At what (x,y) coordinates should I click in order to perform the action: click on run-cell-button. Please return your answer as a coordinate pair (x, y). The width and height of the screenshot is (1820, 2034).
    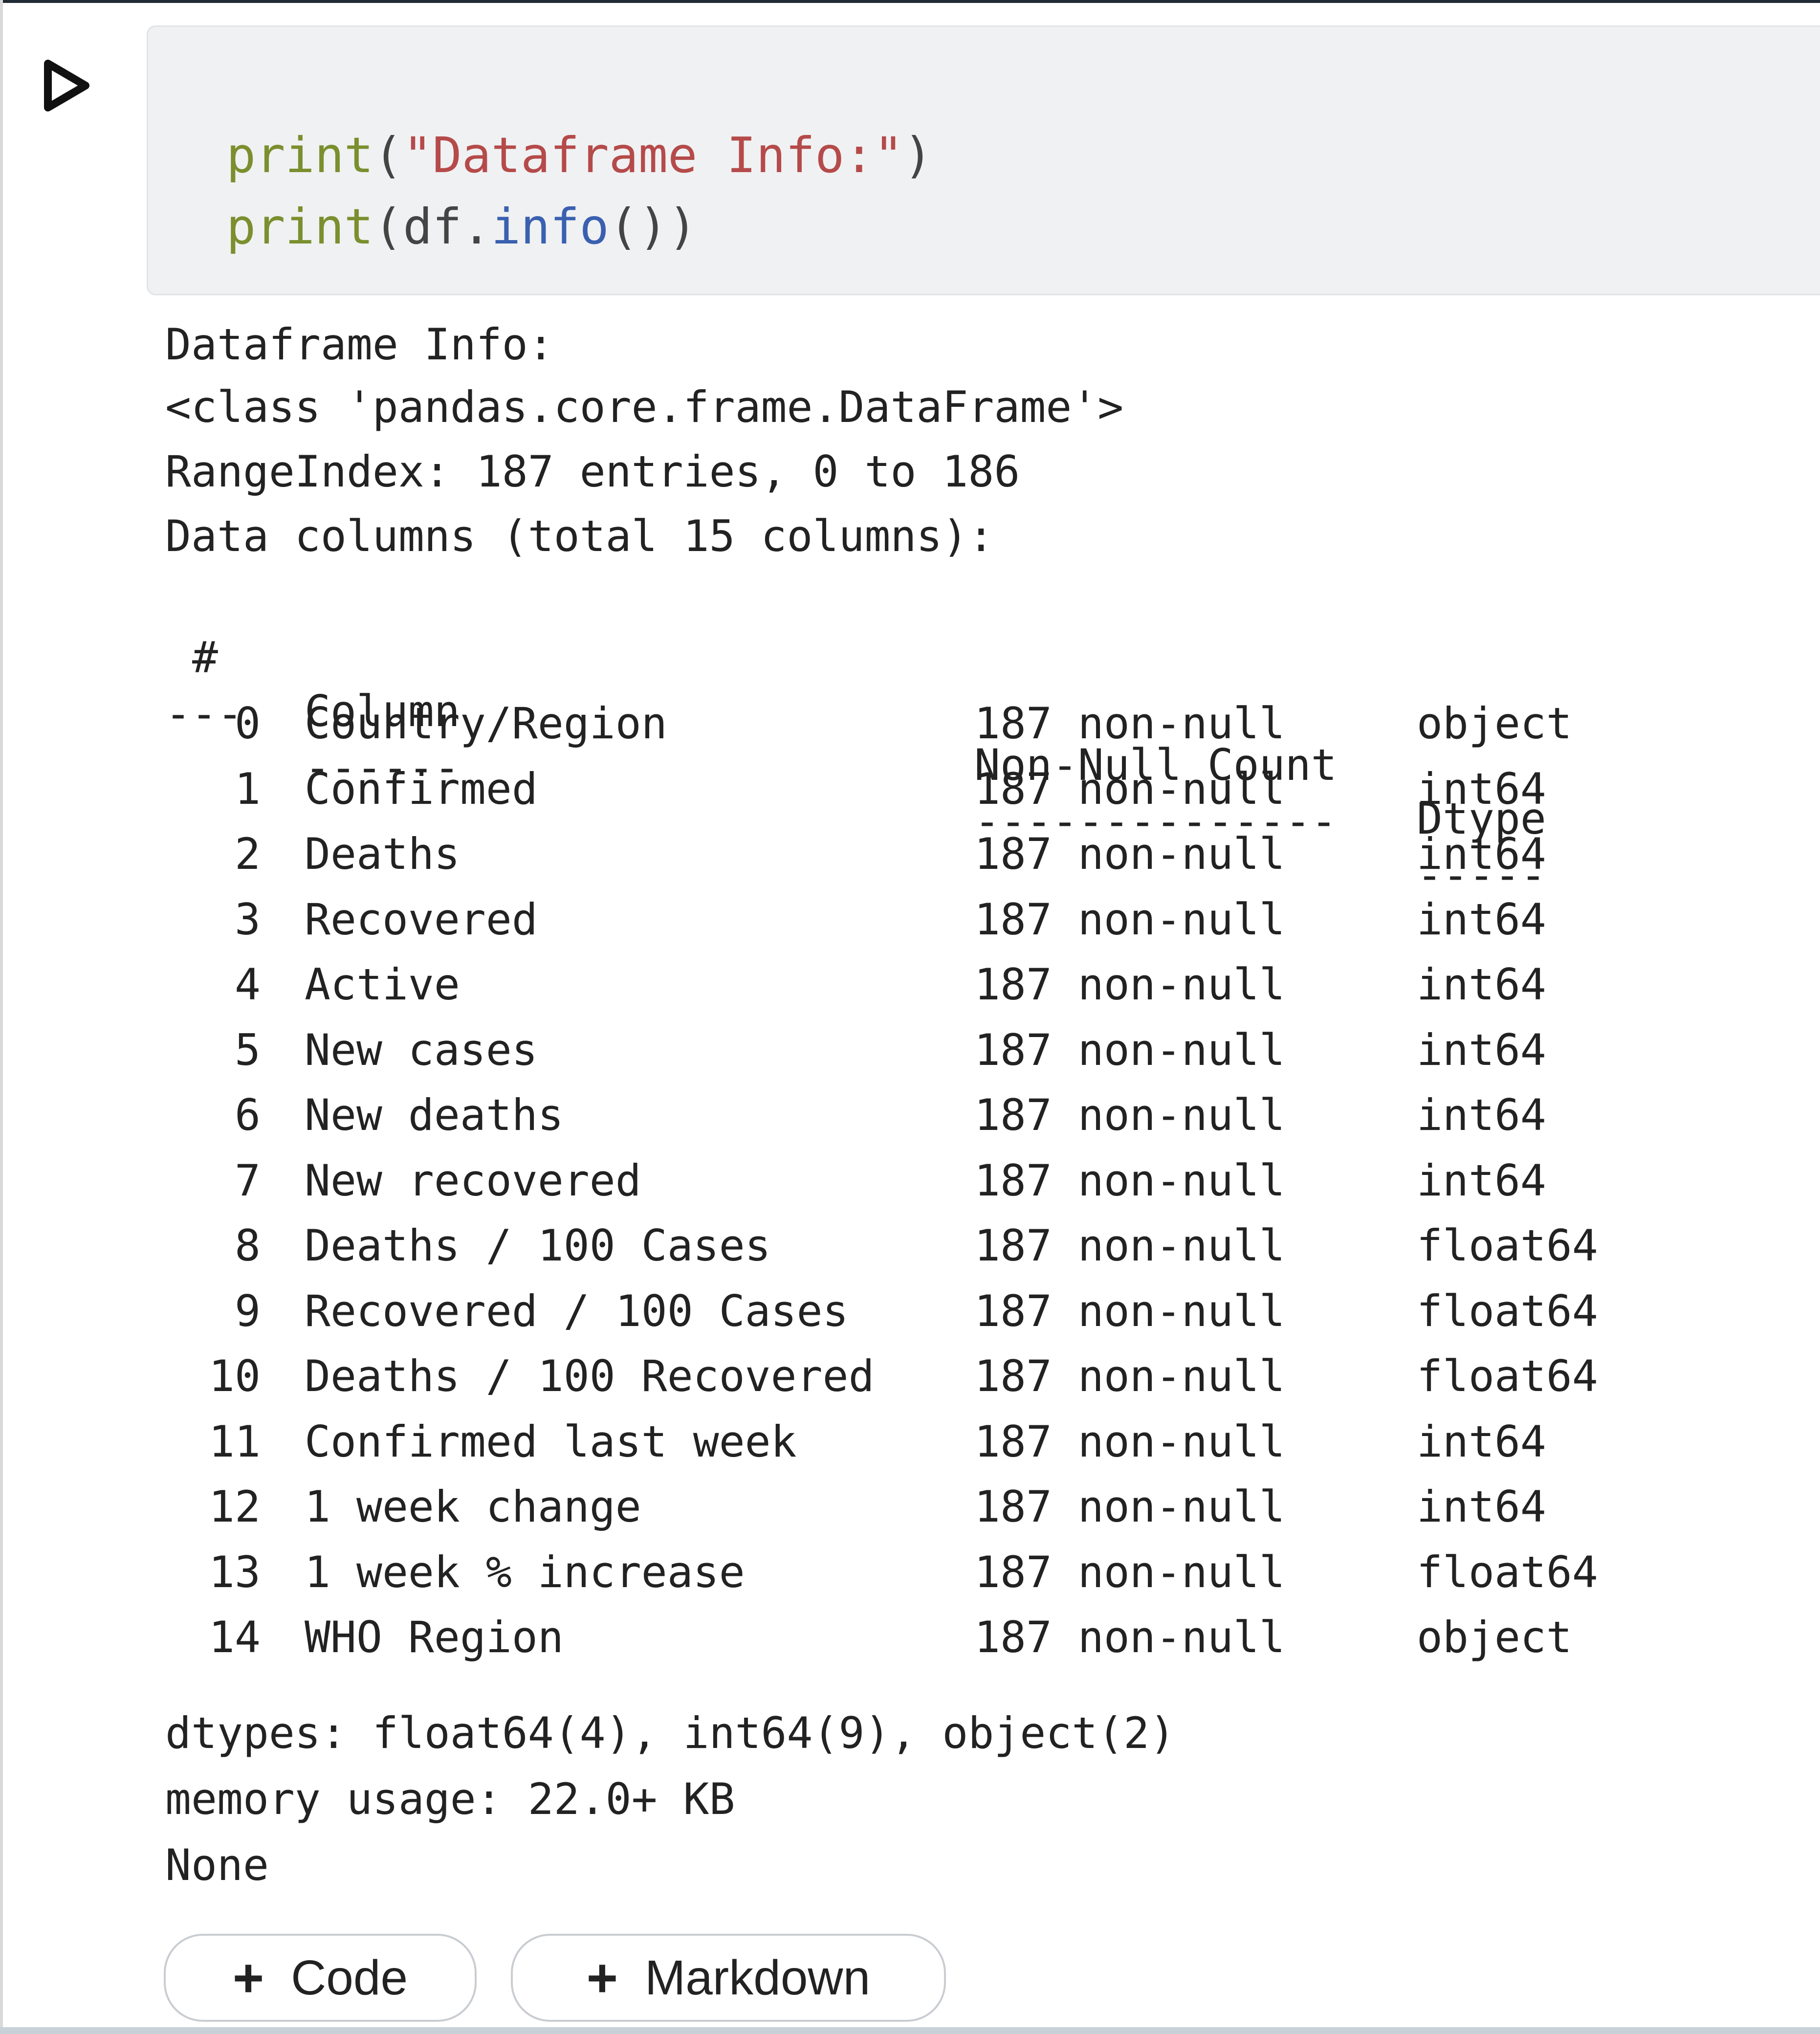
    Looking at the image, I should click on (66, 85).